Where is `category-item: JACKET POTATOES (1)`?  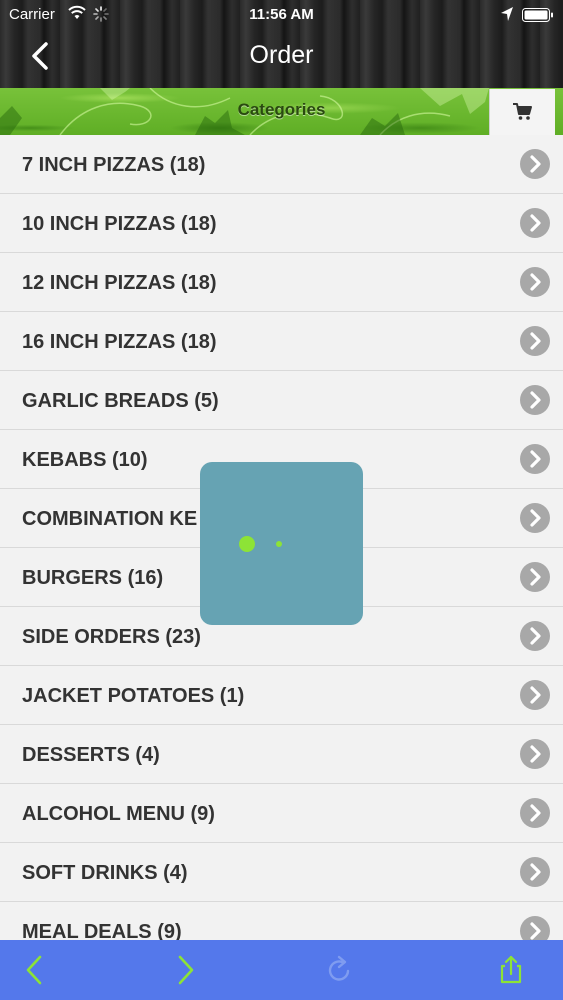
category-item: JACKET POTATOES (1) is located at coordinates (281, 695).